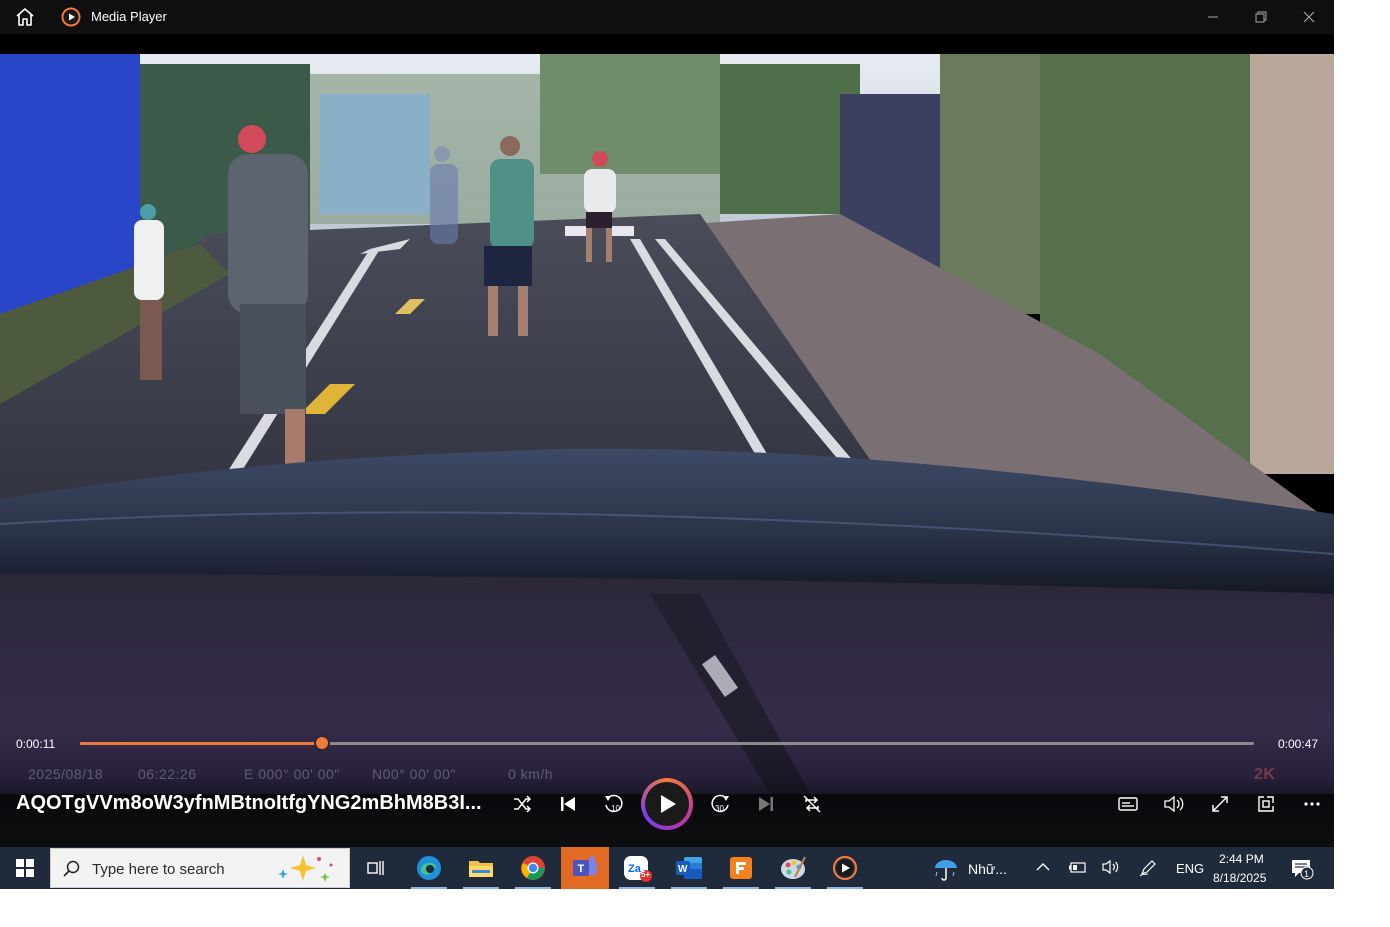 This screenshot has height=927, width=1390. I want to click on play-button, so click(667, 804).